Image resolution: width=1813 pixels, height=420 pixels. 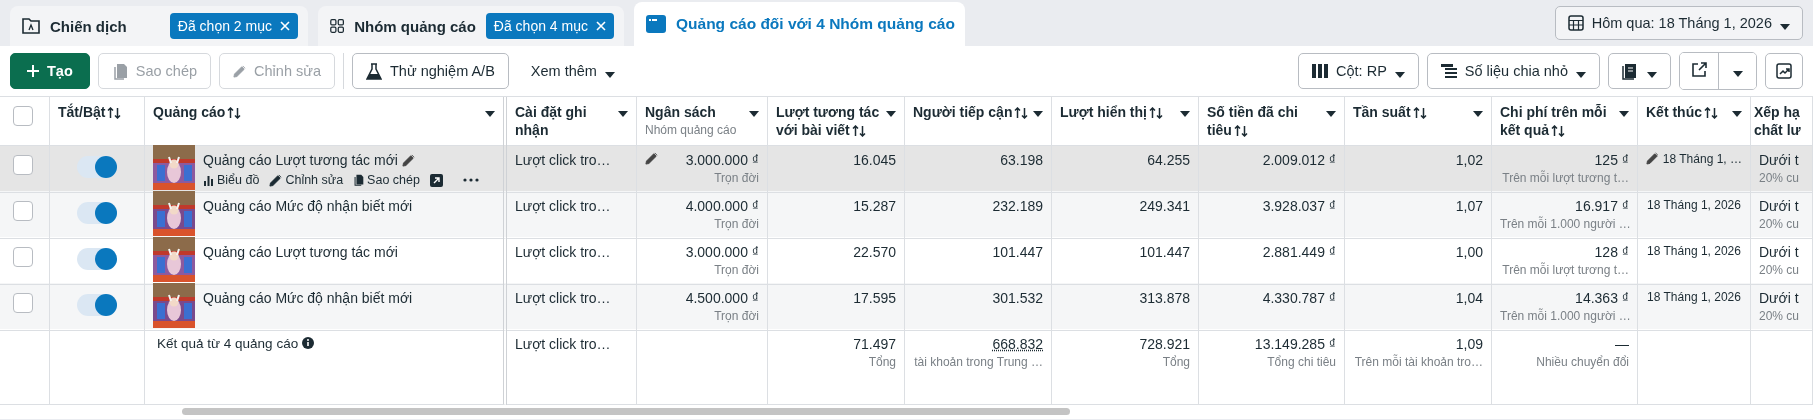 What do you see at coordinates (307, 343) in the screenshot?
I see `info-icon` at bounding box center [307, 343].